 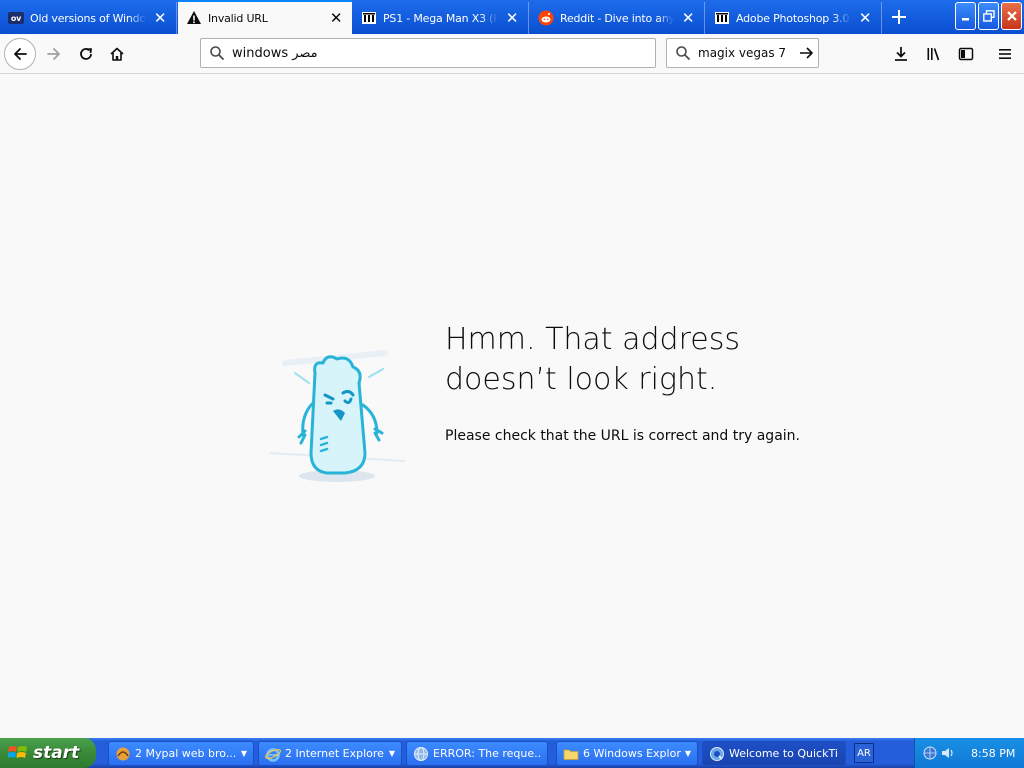 I want to click on url-bar: windows مصر, so click(x=428, y=53).